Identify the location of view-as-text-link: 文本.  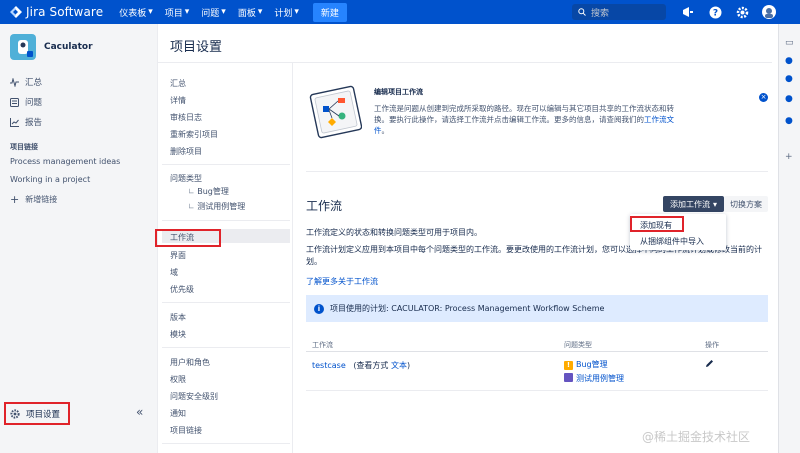
(399, 365).